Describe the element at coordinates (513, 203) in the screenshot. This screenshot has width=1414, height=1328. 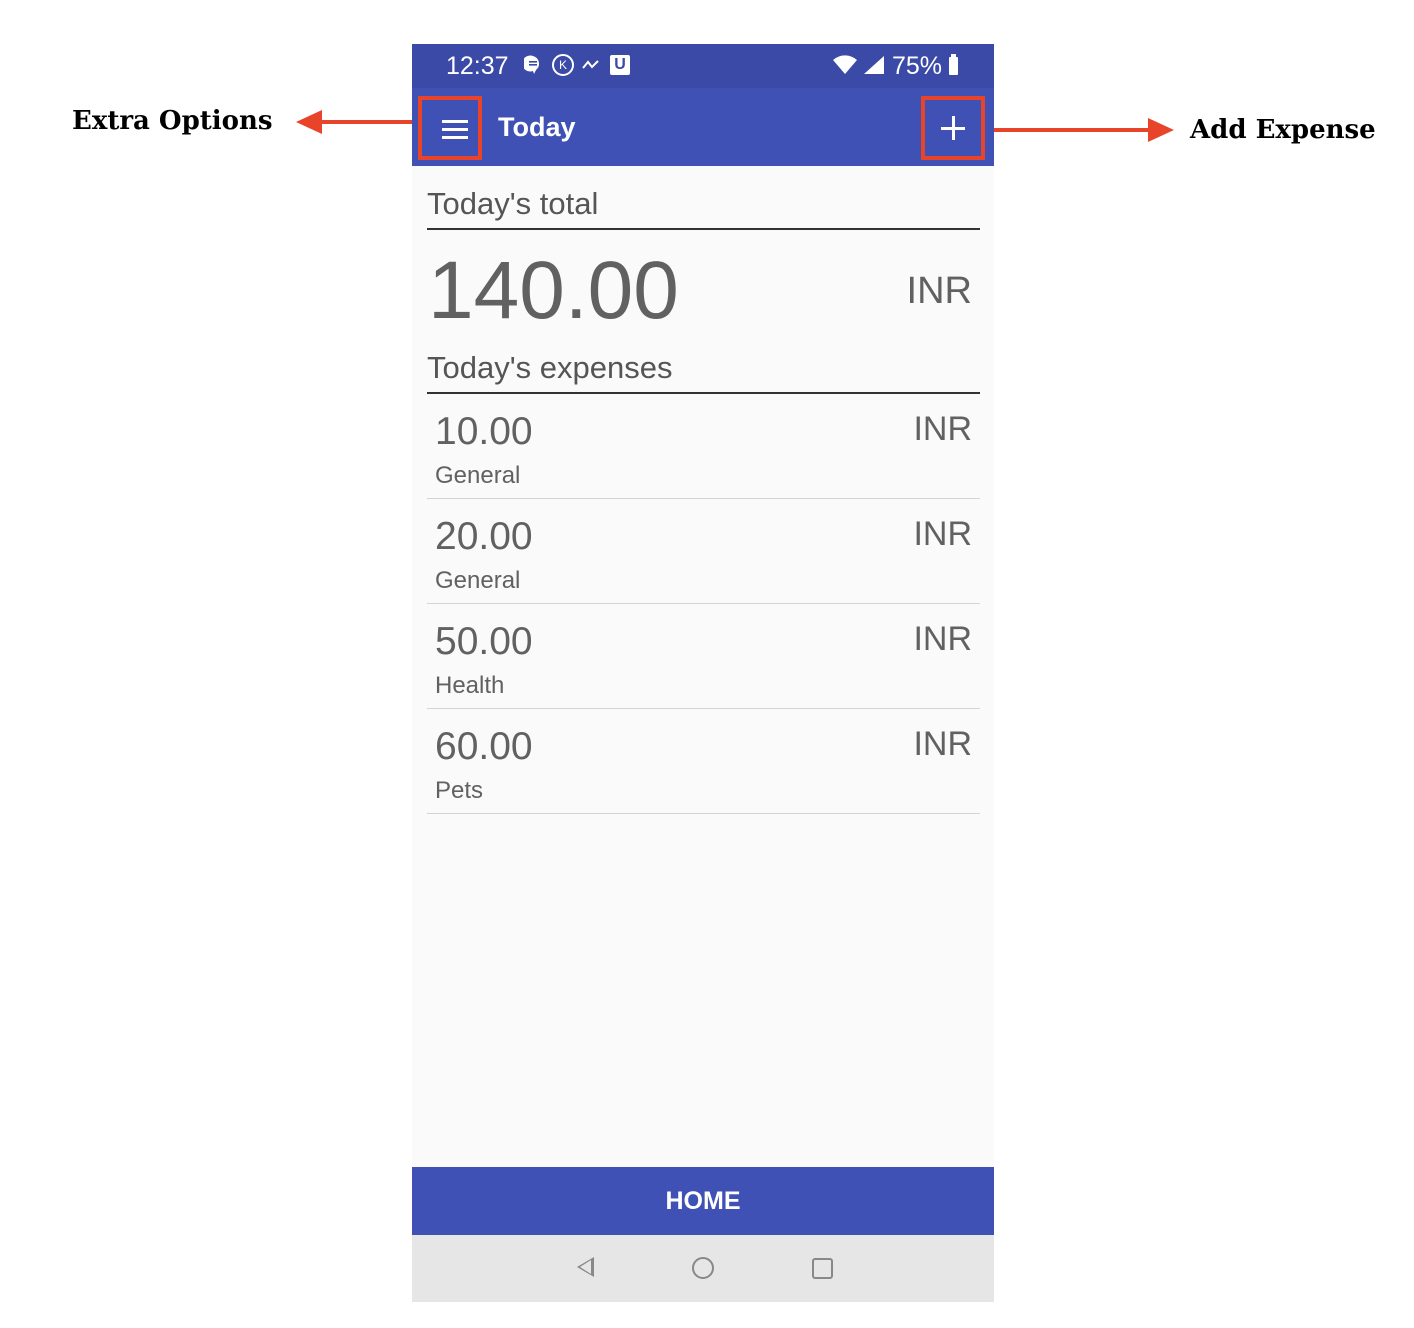
I see `total-header-label: Today's total` at that location.